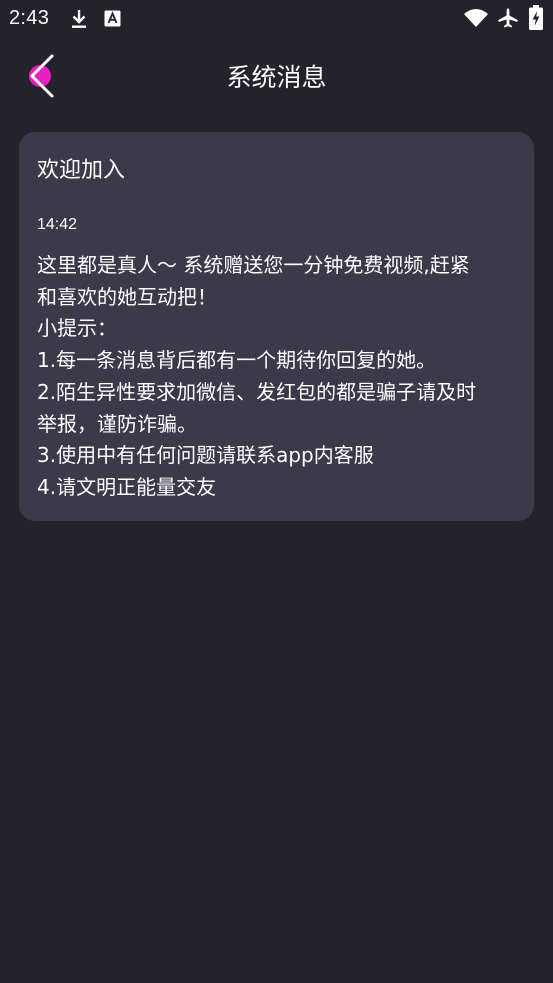  I want to click on status-time: 2:43, so click(29, 18).